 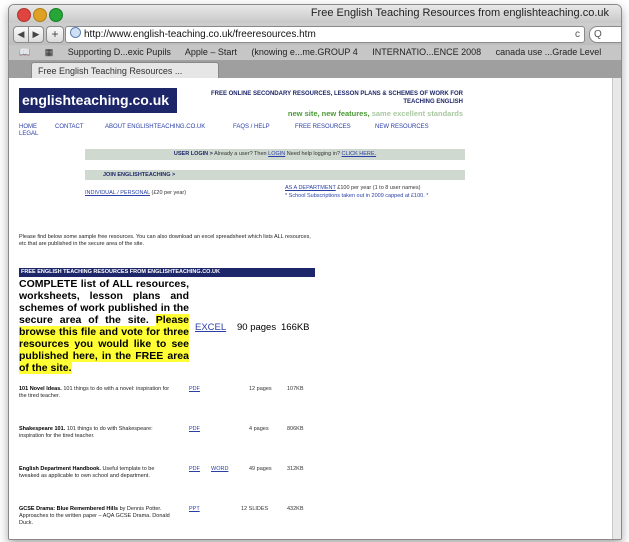 What do you see at coordinates (40, 15) in the screenshot?
I see `minimize-window-button` at bounding box center [40, 15].